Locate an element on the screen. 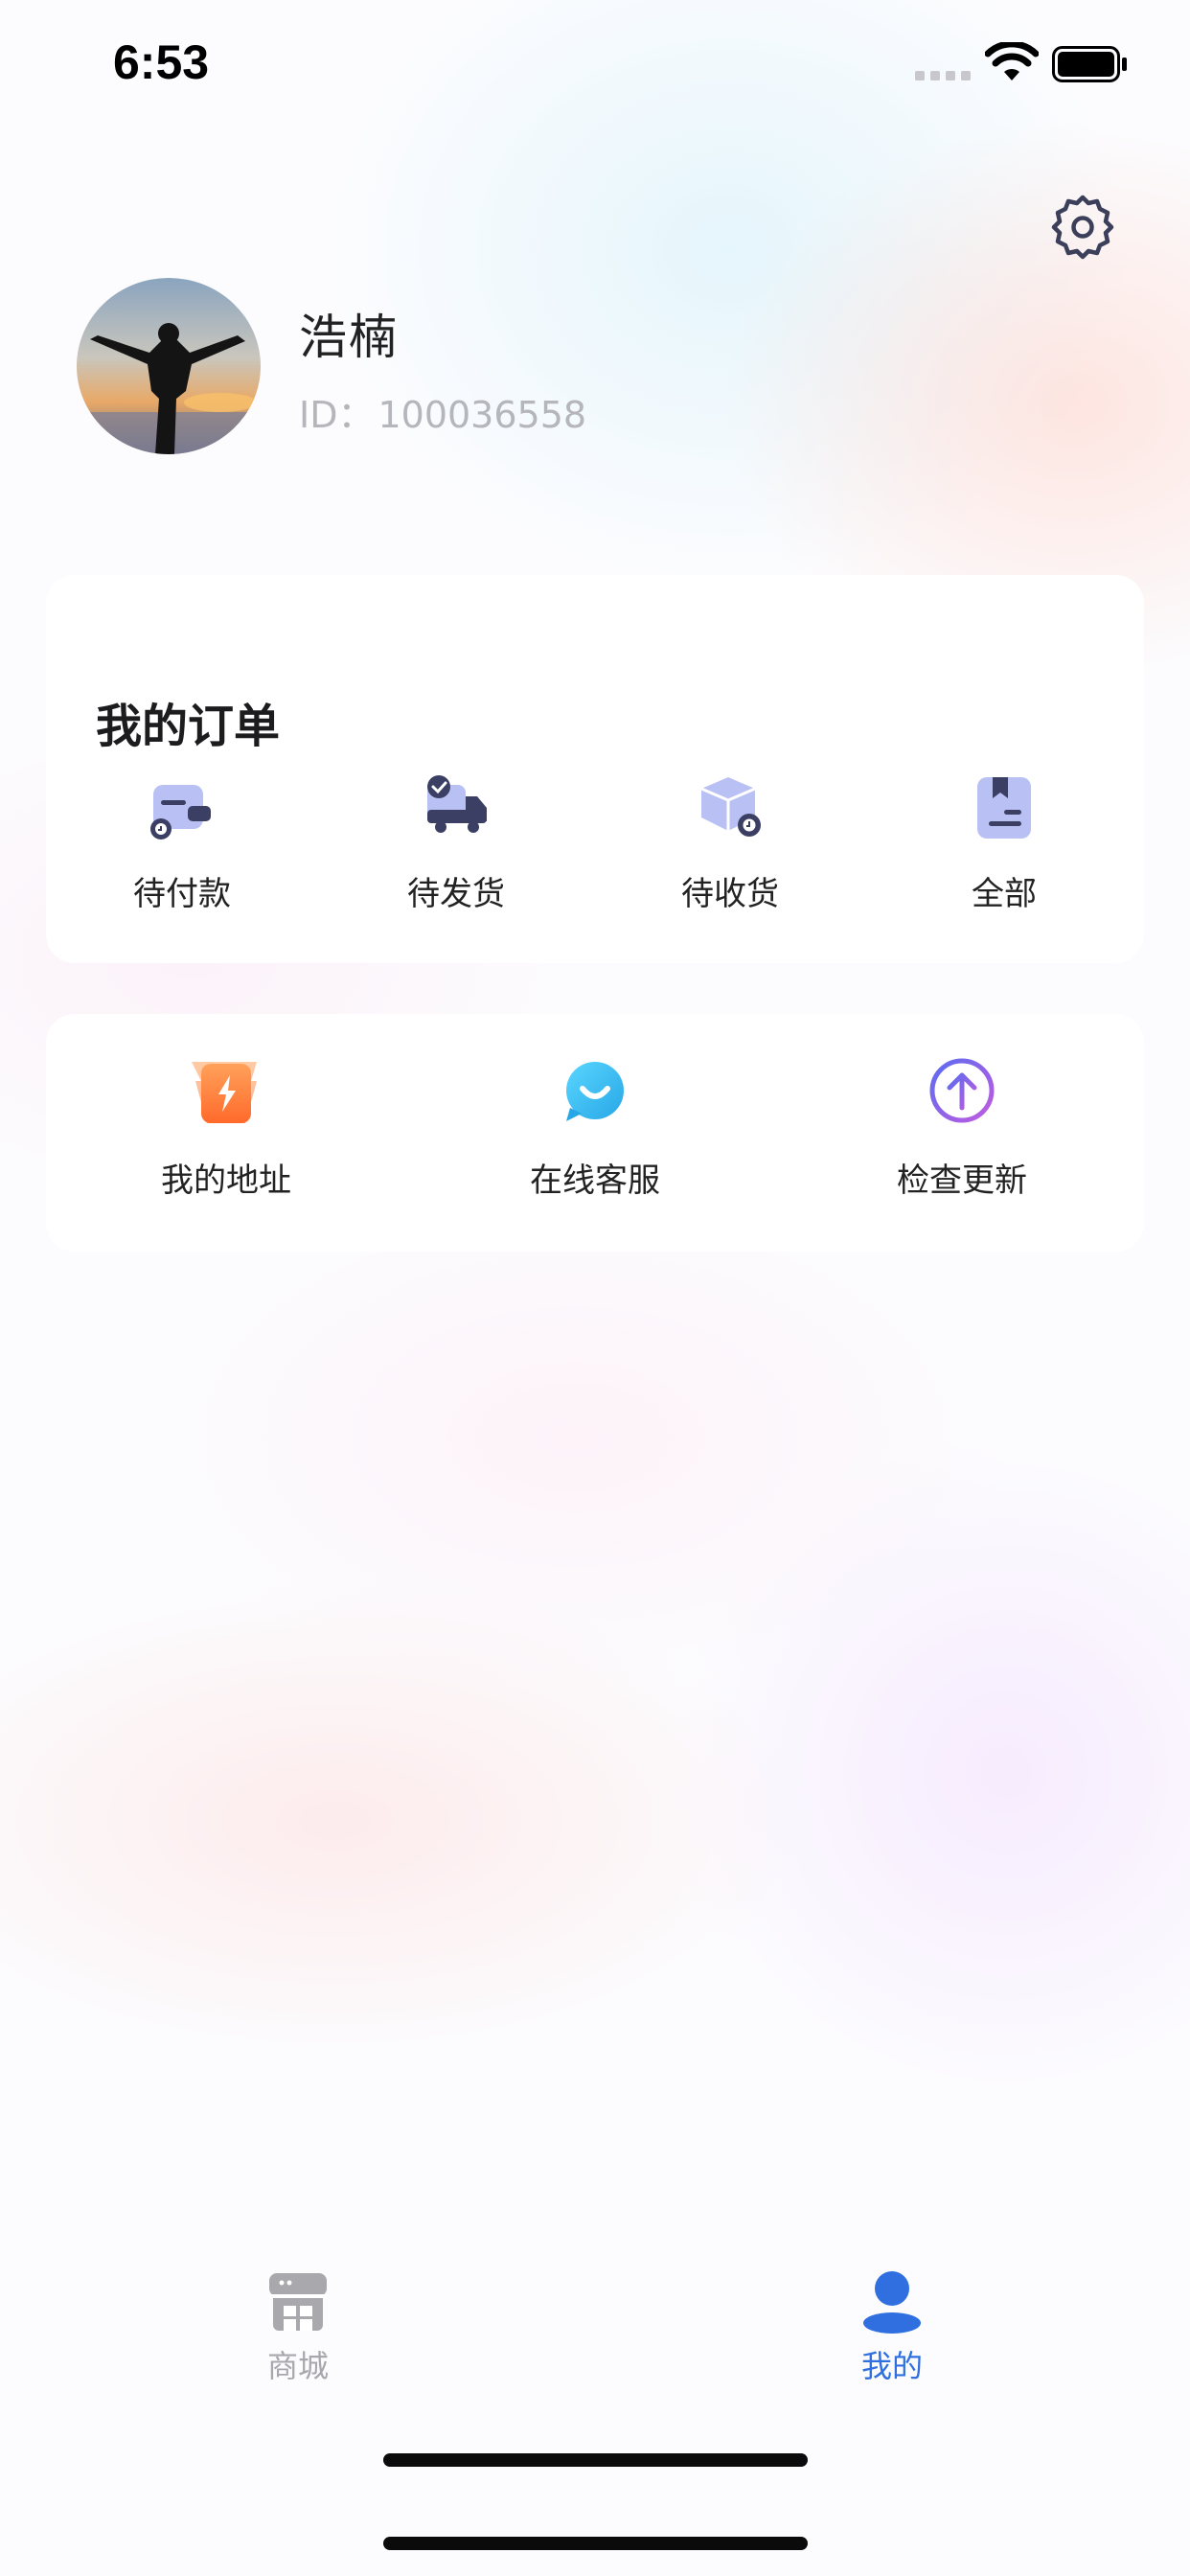 The height and width of the screenshot is (2576, 1190). order-pending-receipt: 待收货 is located at coordinates (730, 852).